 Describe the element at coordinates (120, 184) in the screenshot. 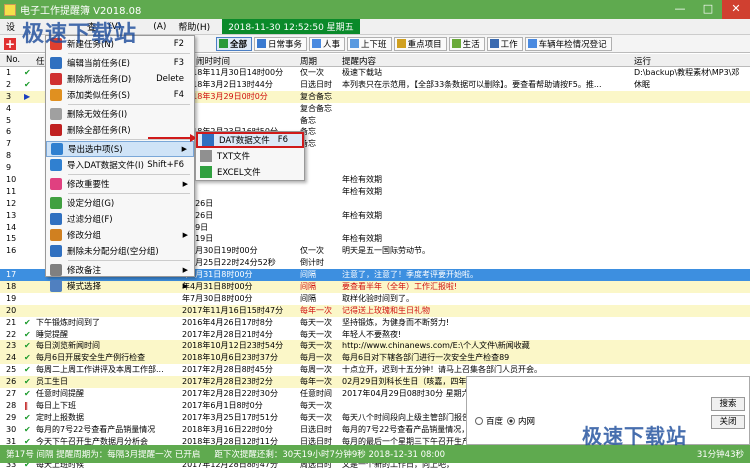

I see `context-menu-item: 修改重要性 ▶` at that location.